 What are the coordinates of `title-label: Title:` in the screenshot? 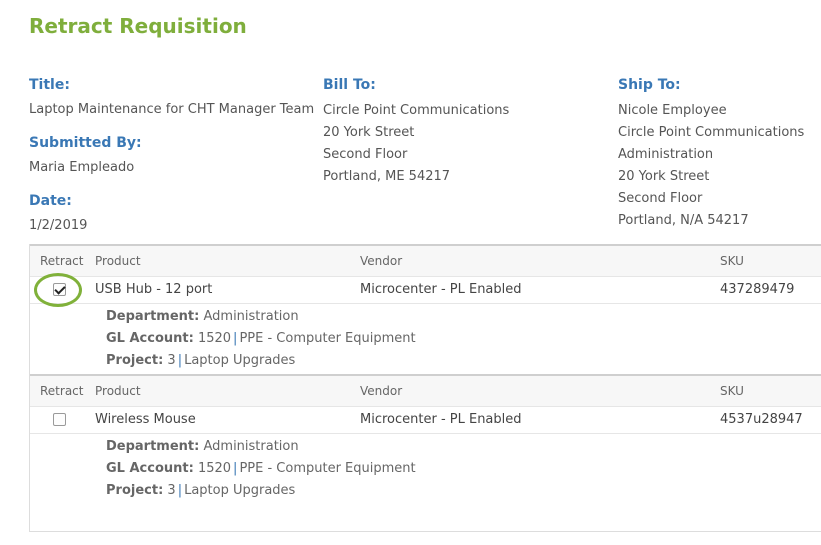 It's located at (49, 85).